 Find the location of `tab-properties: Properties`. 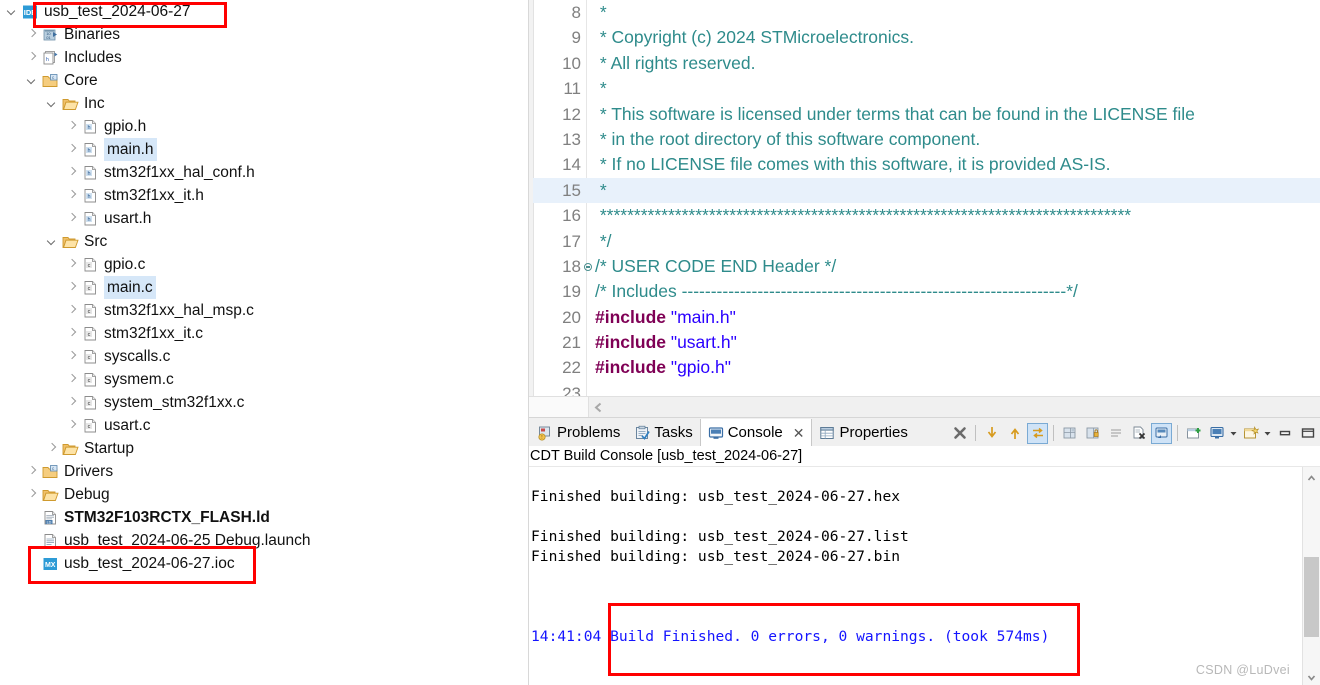

tab-properties: Properties is located at coordinates (863, 433).